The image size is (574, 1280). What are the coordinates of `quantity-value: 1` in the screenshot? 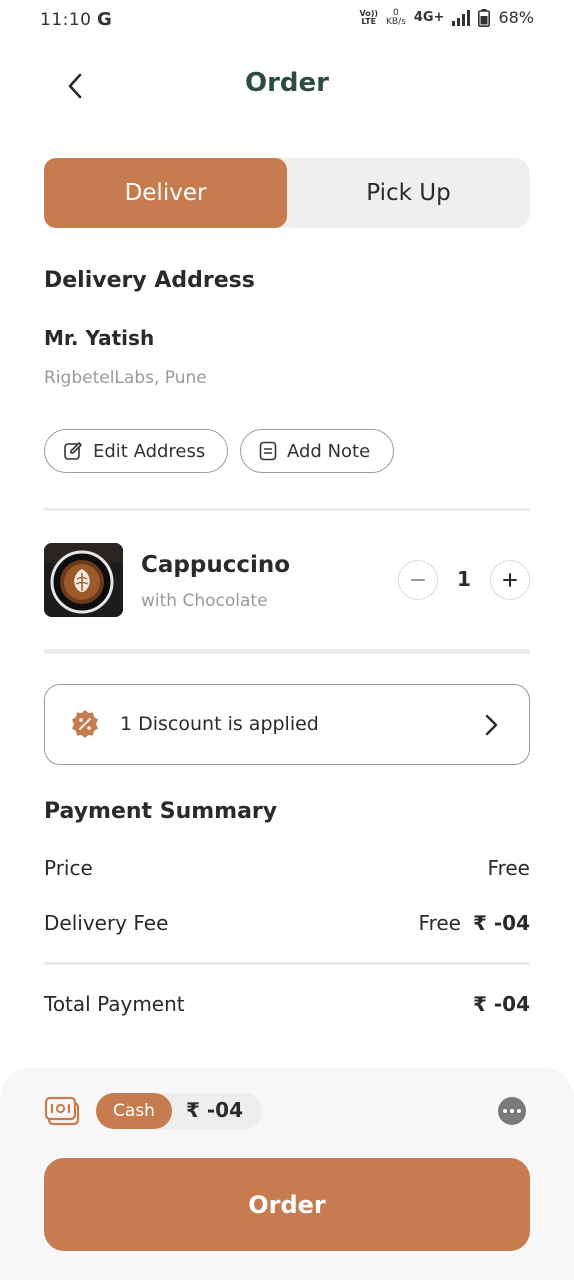 It's located at (464, 579).